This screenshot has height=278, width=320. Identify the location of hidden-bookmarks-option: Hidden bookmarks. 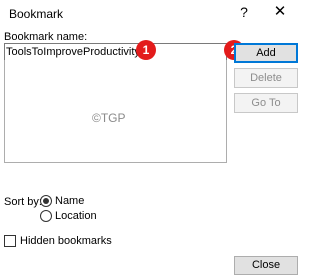
(58, 241).